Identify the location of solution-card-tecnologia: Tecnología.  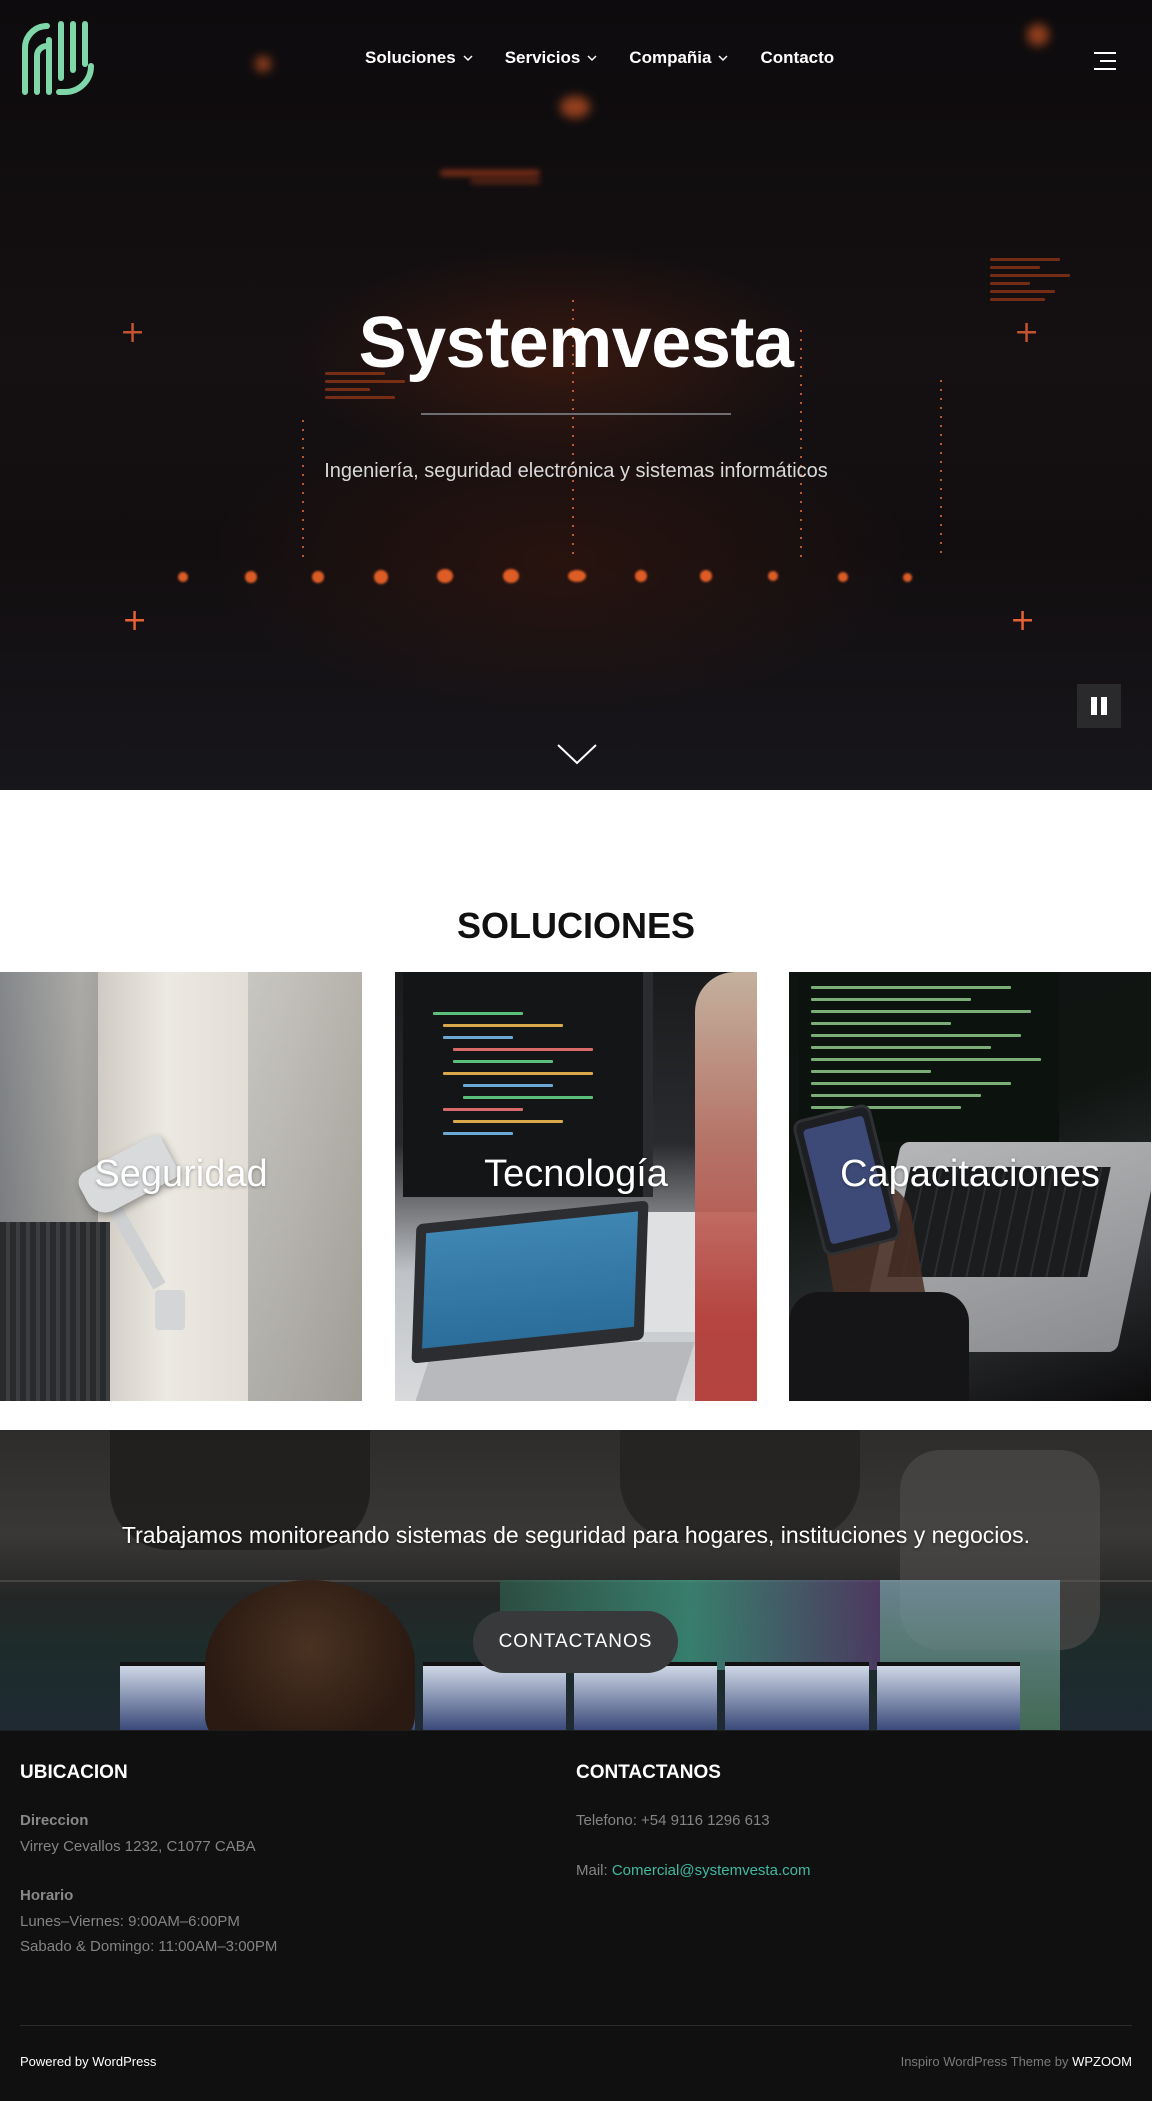
(576, 1186).